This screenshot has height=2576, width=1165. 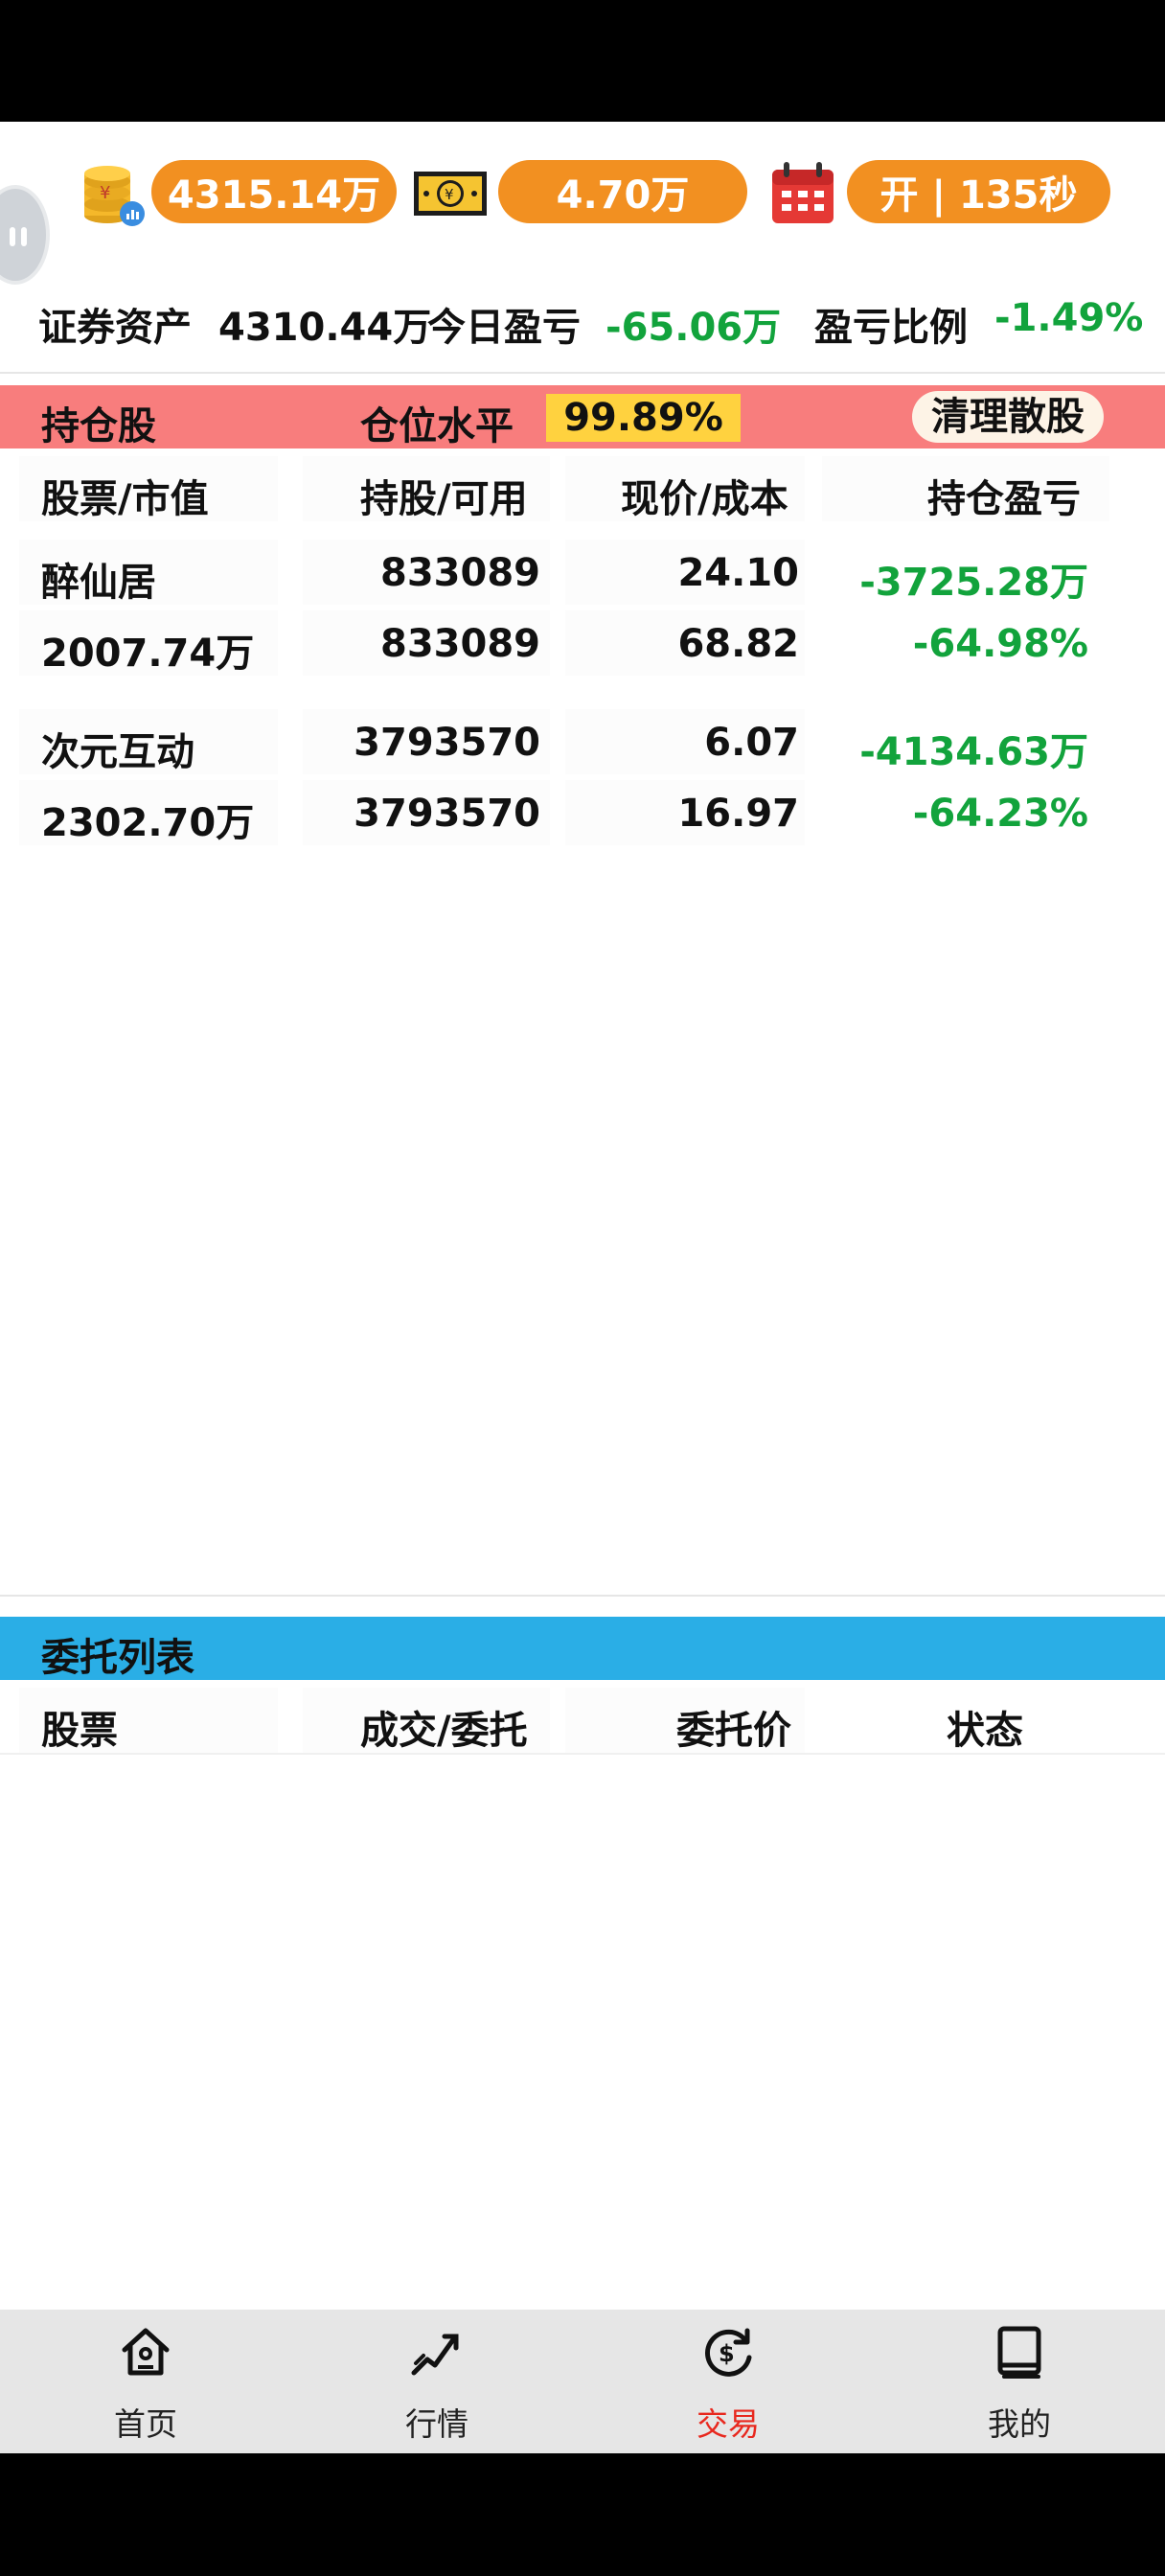 What do you see at coordinates (1000, 814) in the screenshot?
I see `position-pl-pct: -64.23%` at bounding box center [1000, 814].